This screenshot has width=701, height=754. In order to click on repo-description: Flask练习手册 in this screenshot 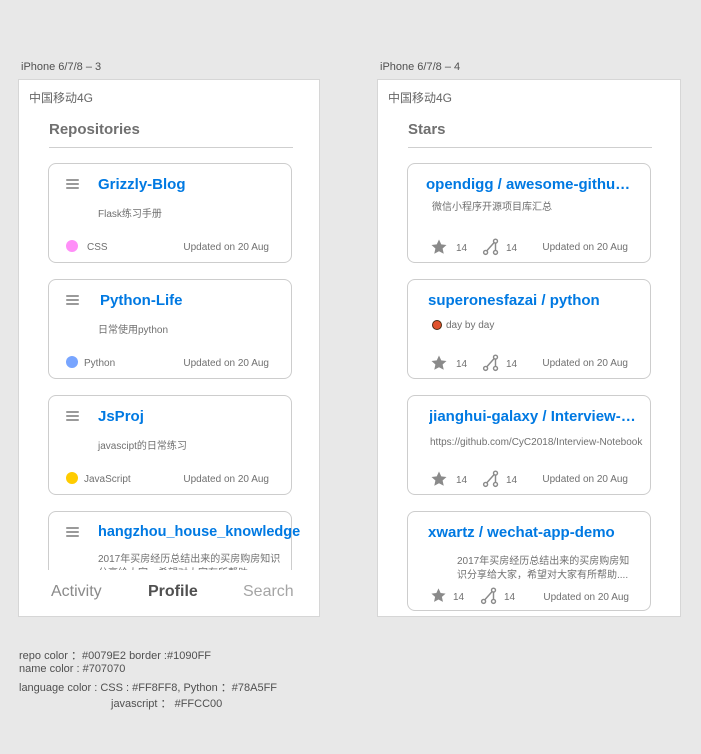, I will do `click(130, 214)`.